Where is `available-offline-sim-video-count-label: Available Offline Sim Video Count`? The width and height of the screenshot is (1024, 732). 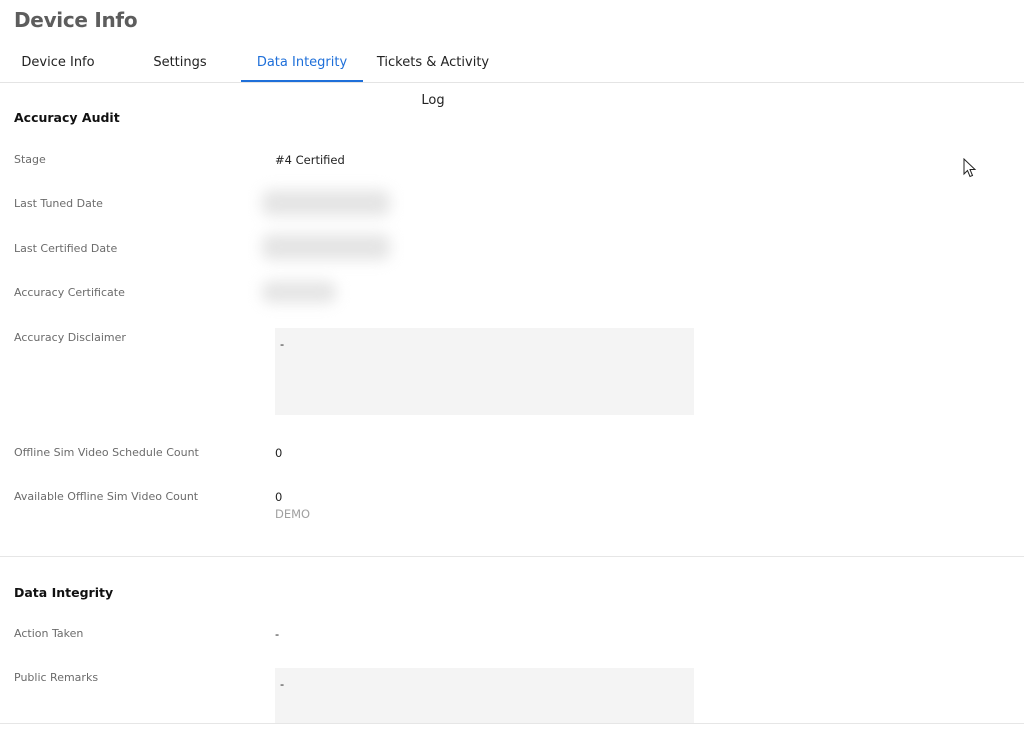 available-offline-sim-video-count-label: Available Offline Sim Video Count is located at coordinates (106, 496).